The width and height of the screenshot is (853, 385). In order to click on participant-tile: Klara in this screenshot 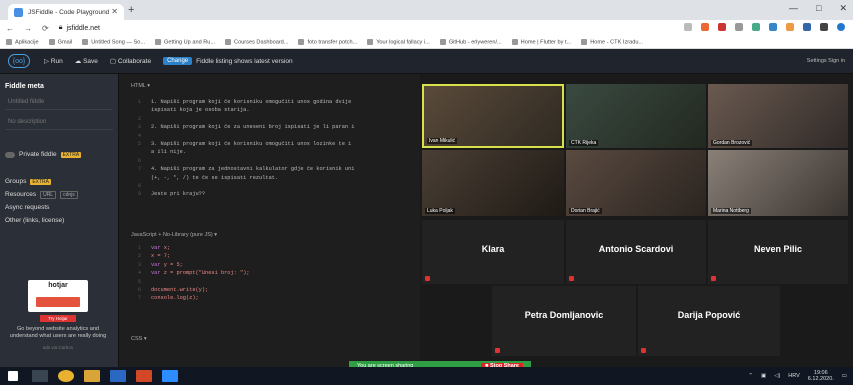, I will do `click(493, 252)`.